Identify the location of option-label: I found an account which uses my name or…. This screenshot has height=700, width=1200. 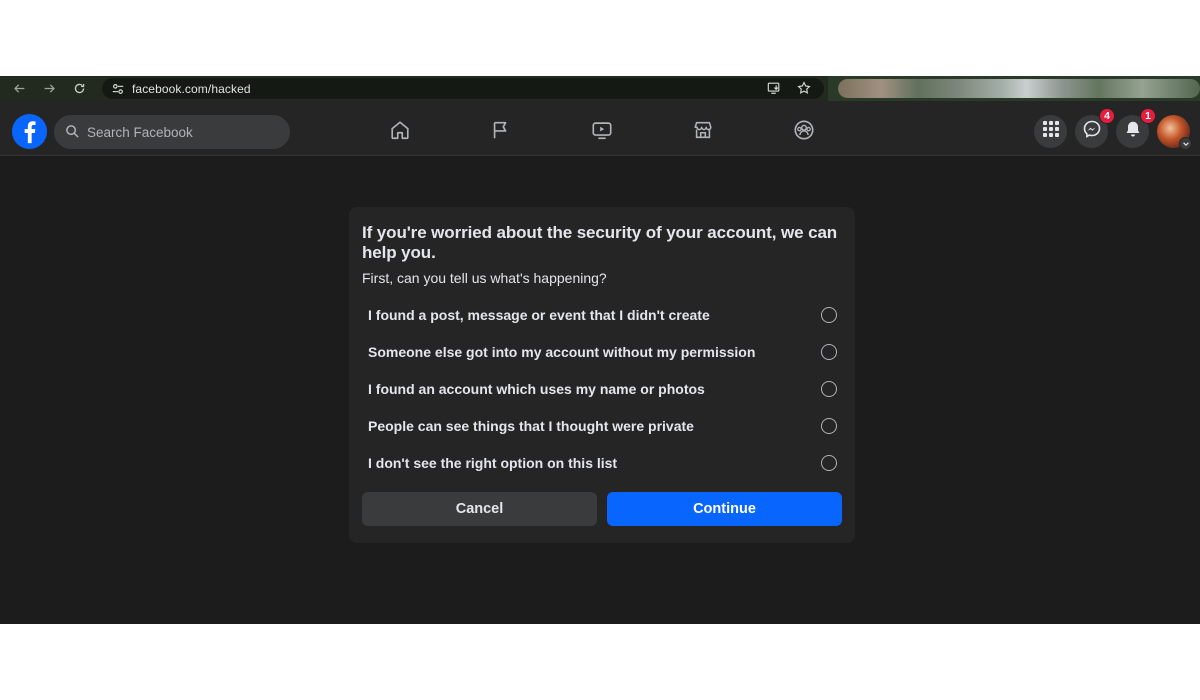
(536, 388).